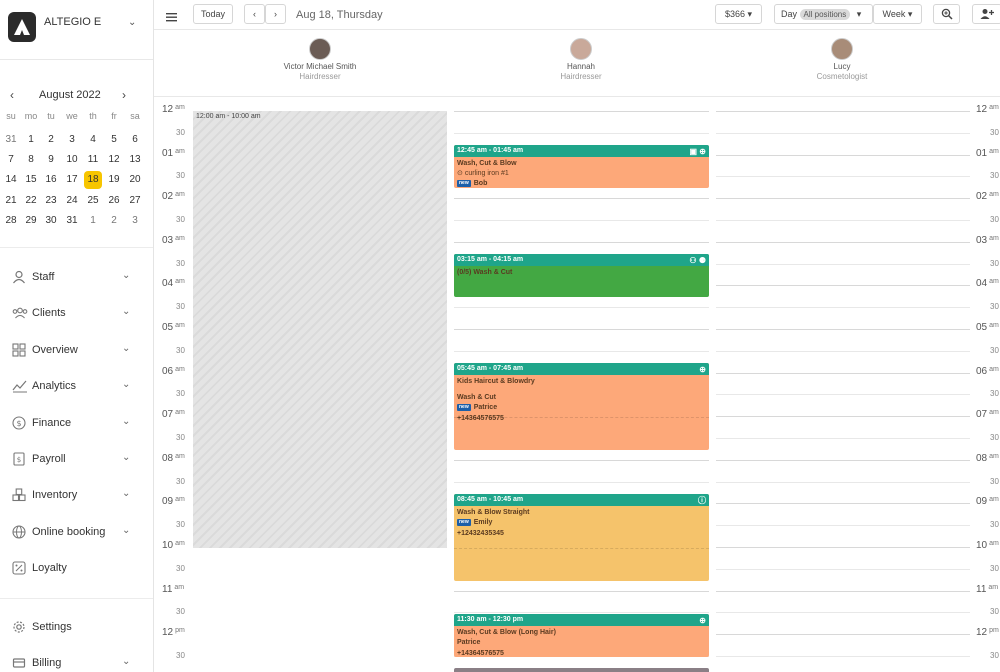  Describe the element at coordinates (114, 201) in the screenshot. I see `calendar-day: 26` at that location.